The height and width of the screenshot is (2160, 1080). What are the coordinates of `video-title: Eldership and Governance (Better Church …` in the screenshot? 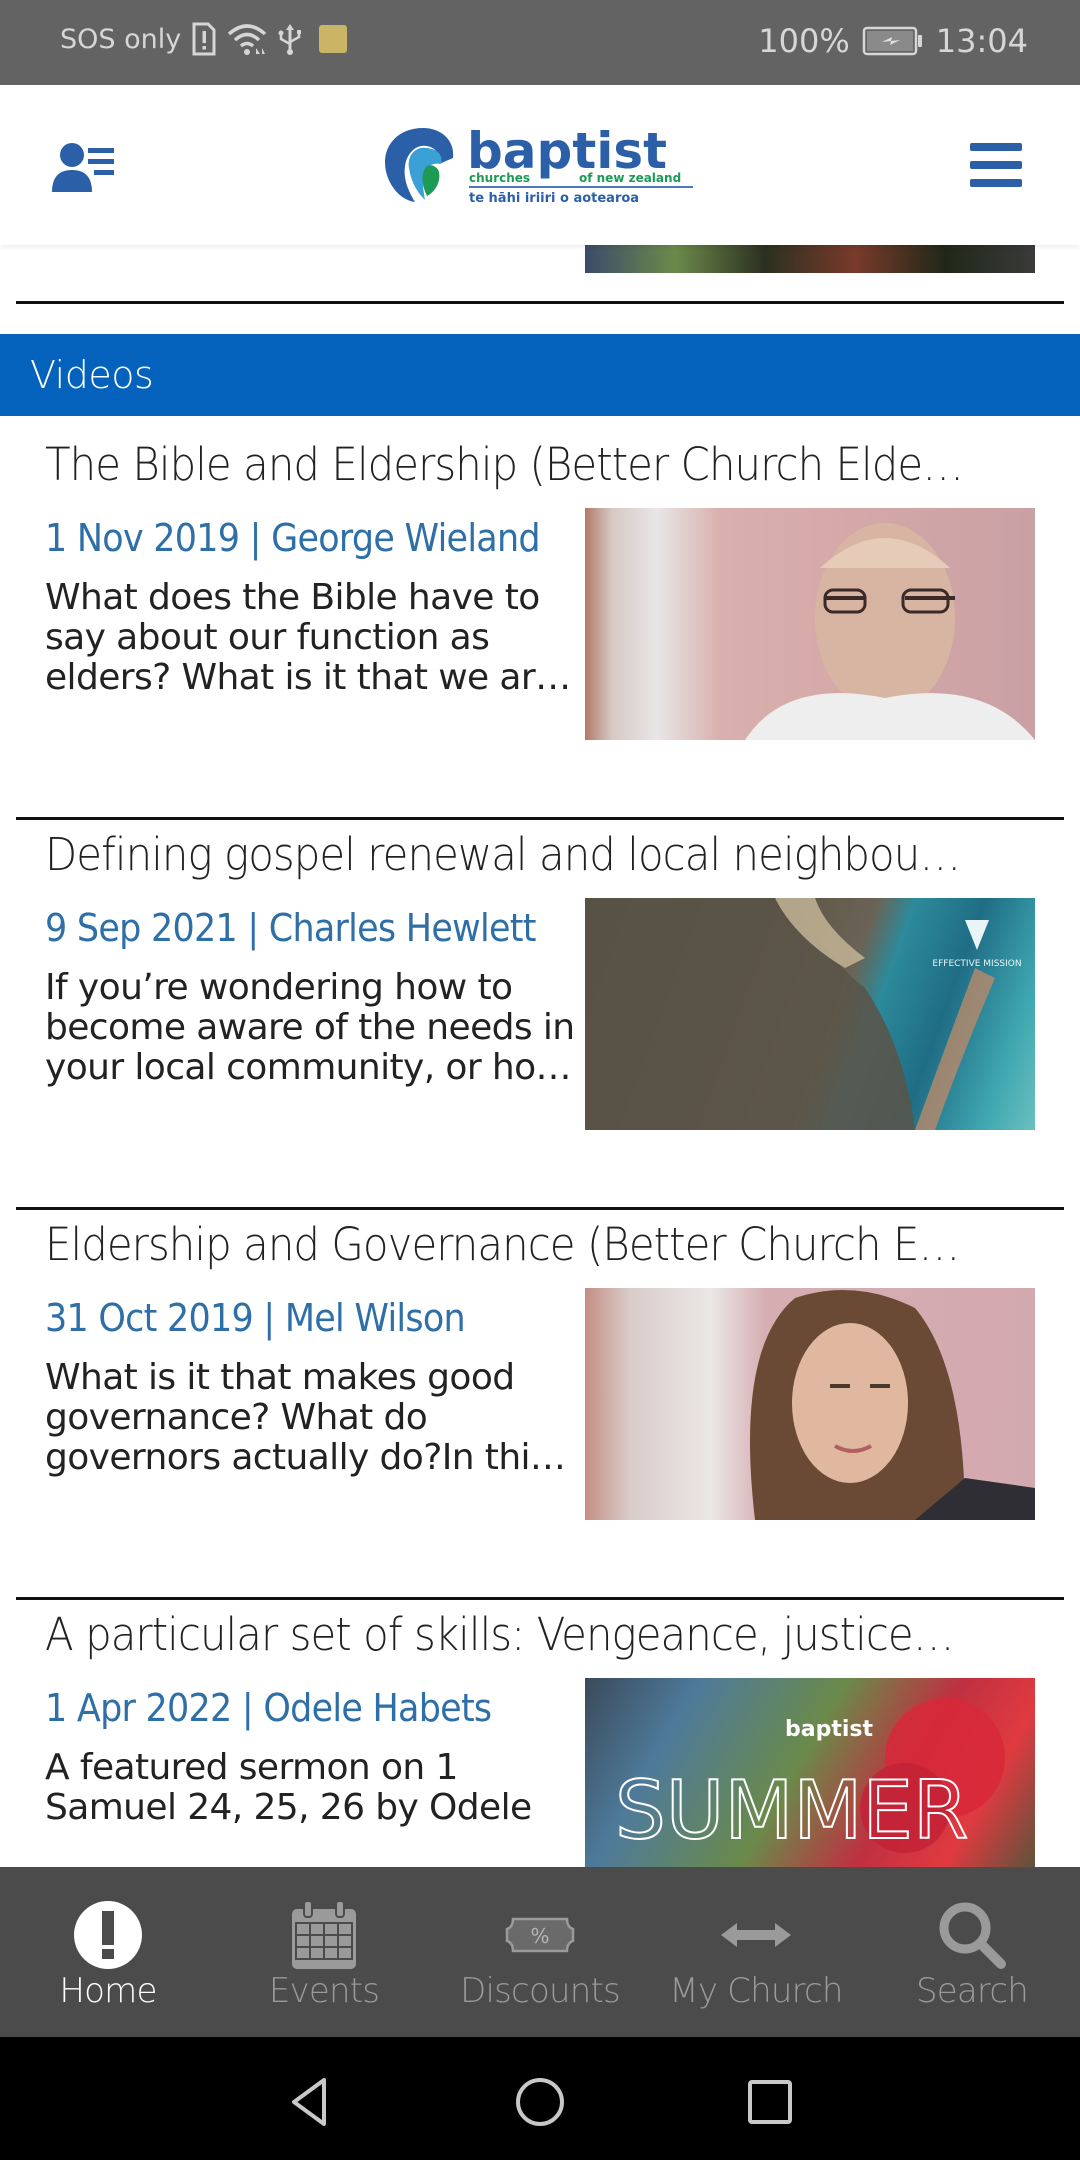 It's located at (505, 1244).